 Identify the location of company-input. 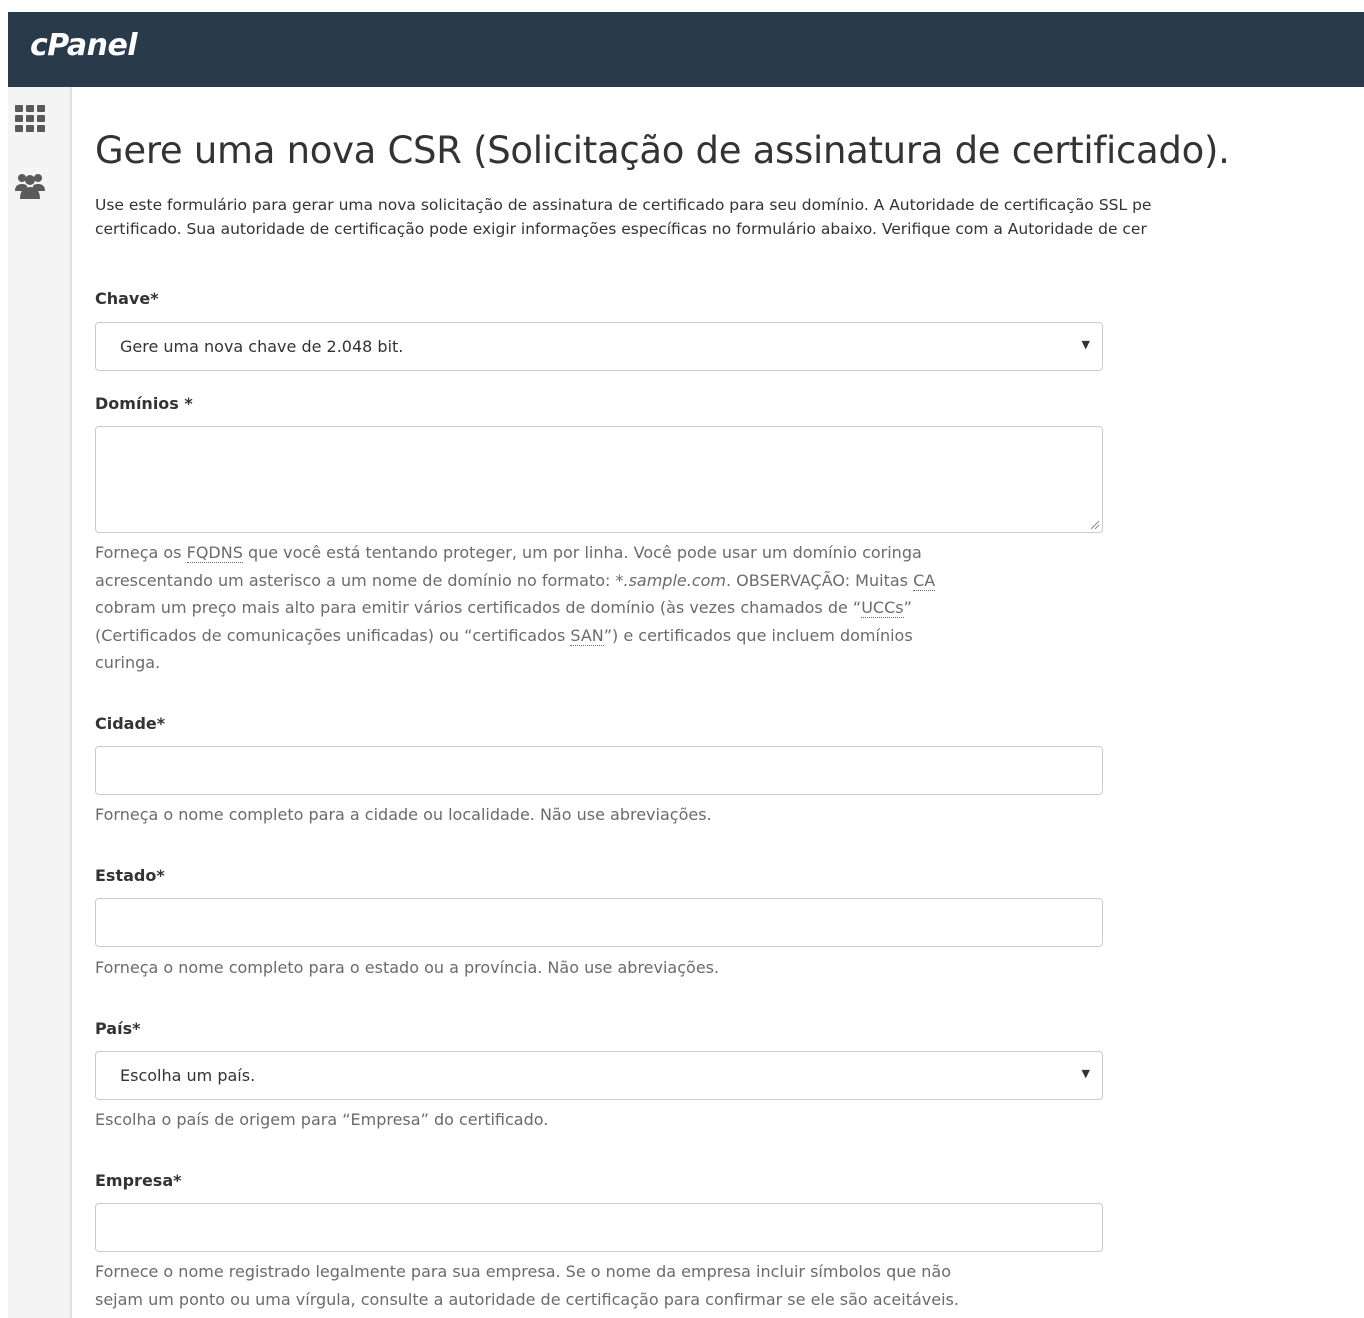
(599, 1227).